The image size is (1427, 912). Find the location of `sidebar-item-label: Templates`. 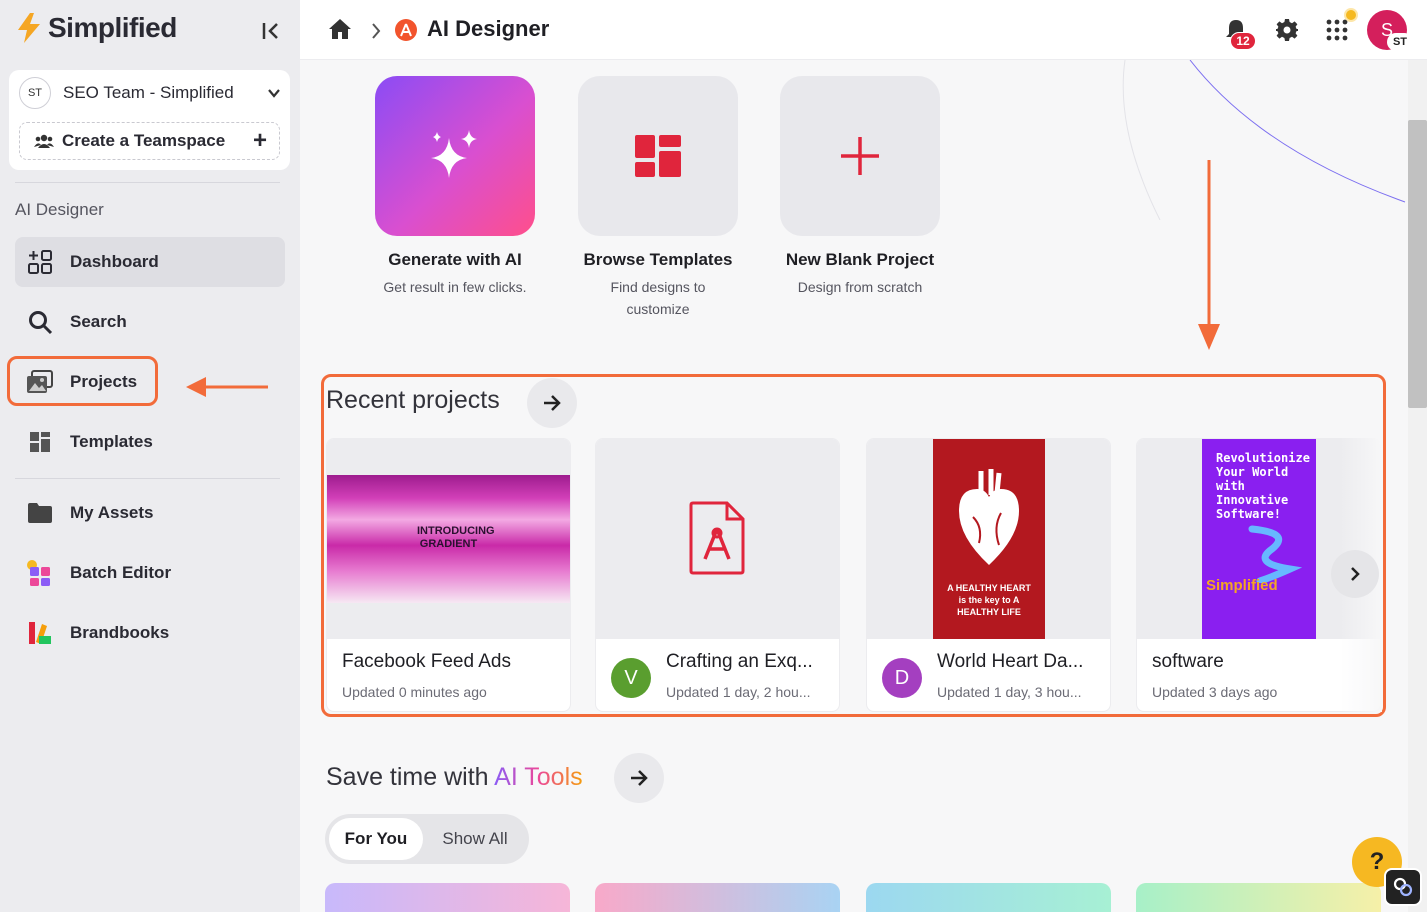

sidebar-item-label: Templates is located at coordinates (111, 441).